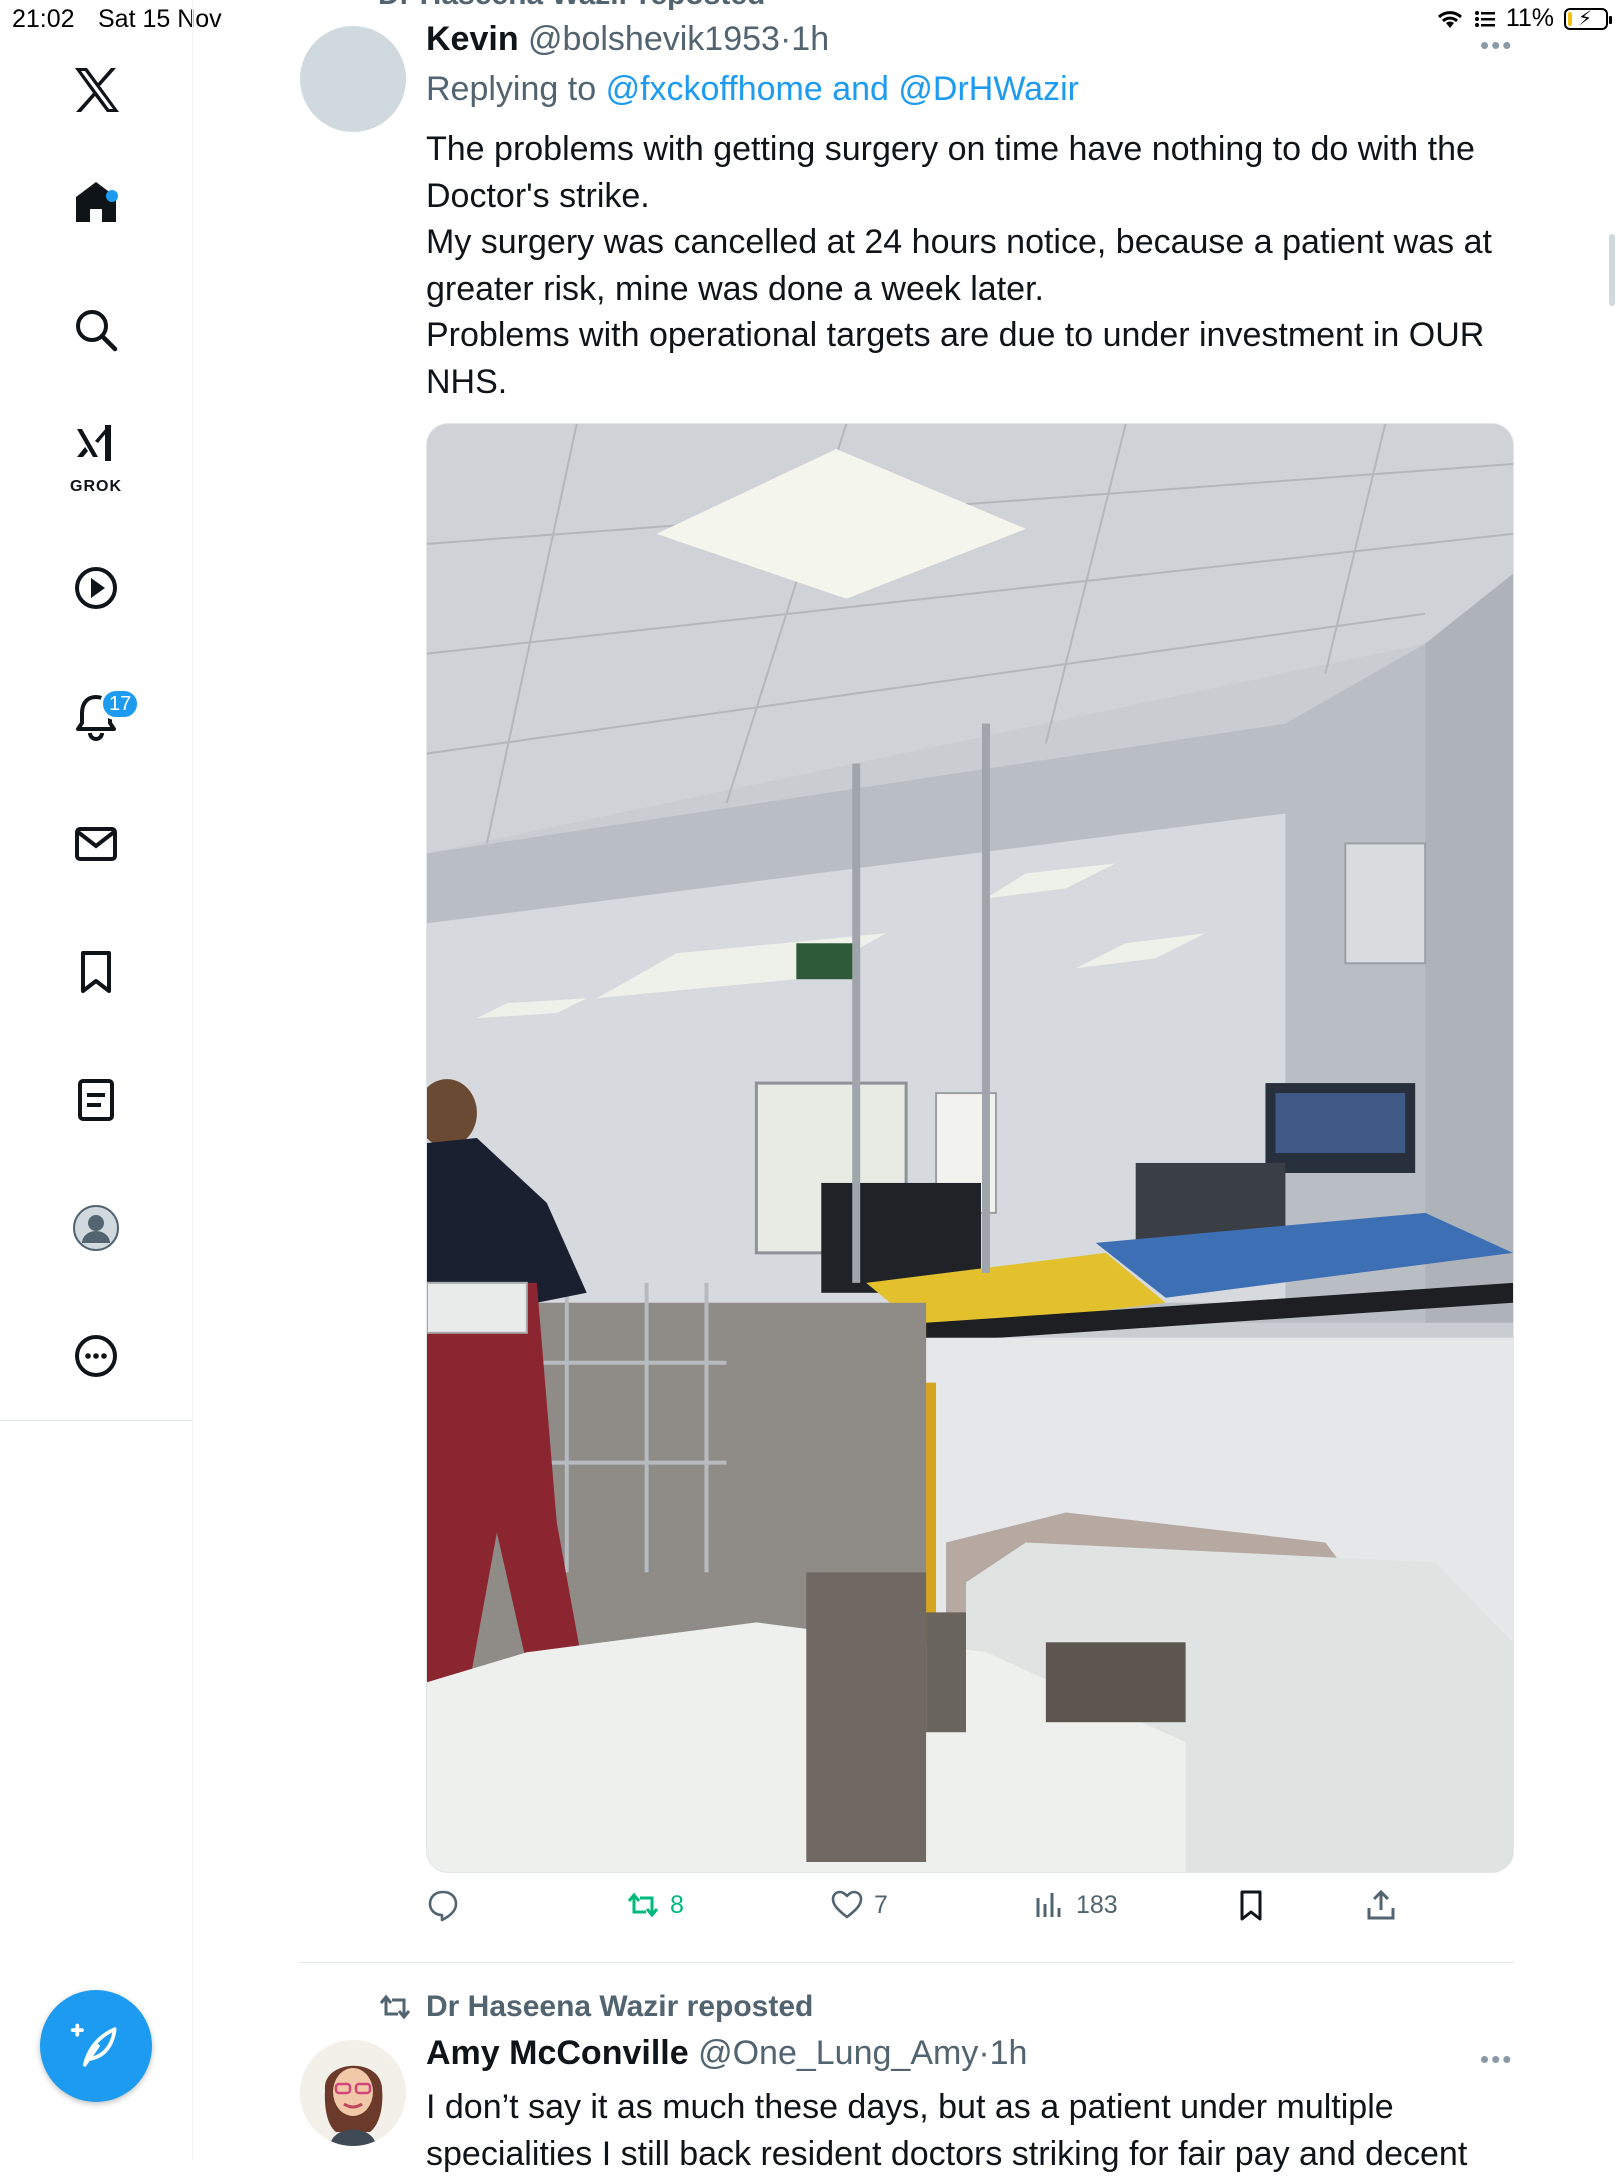  I want to click on share-icon, so click(1381, 1904).